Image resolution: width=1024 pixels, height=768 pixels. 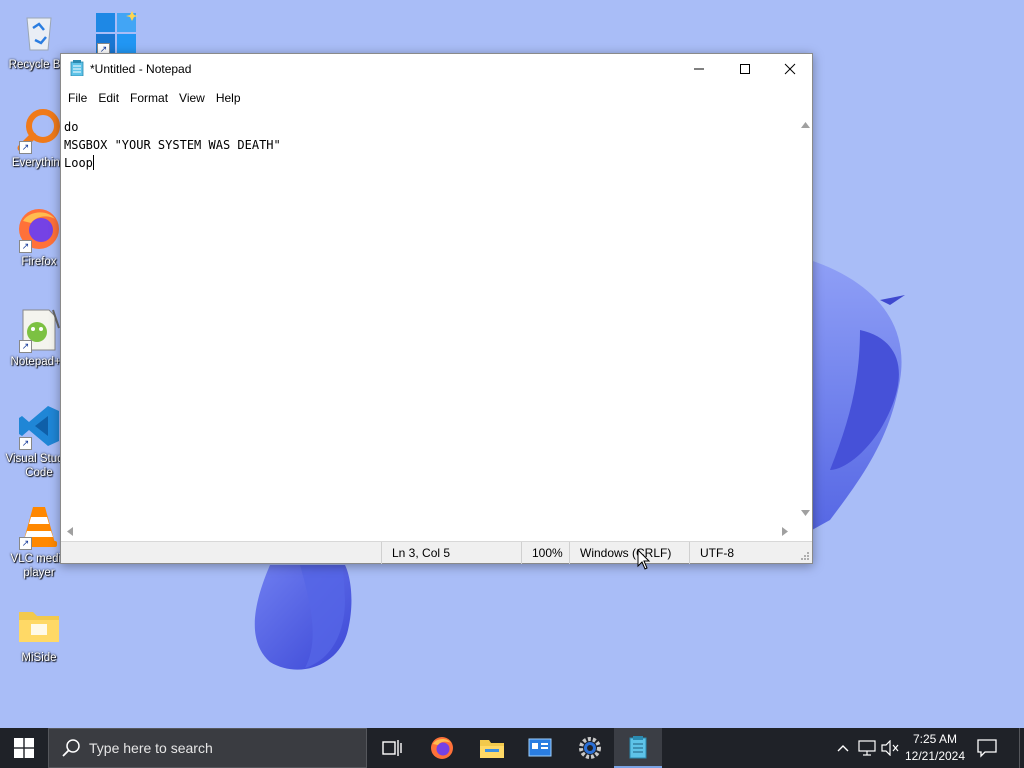 I want to click on taskbar-clock: 7:25 AM 12/21/2024, so click(x=935, y=748).